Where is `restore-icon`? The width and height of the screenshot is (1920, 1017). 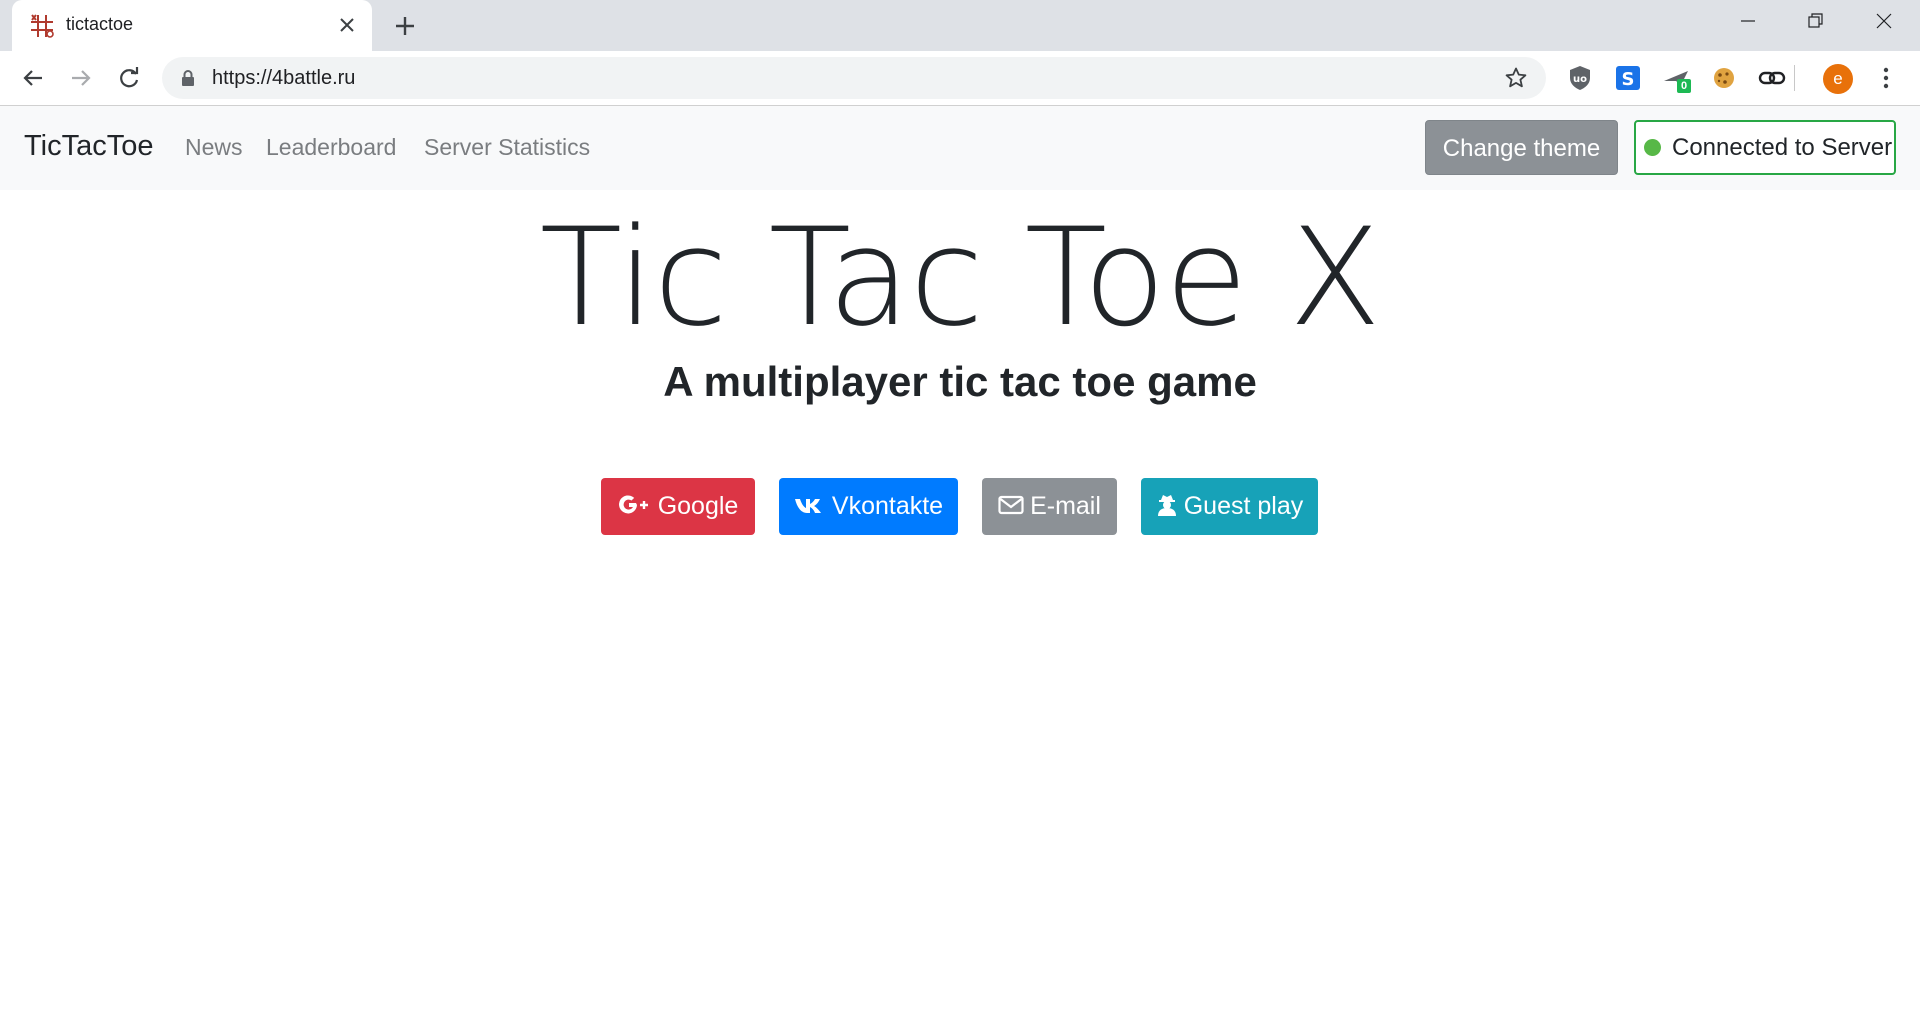
restore-icon is located at coordinates (1815, 20).